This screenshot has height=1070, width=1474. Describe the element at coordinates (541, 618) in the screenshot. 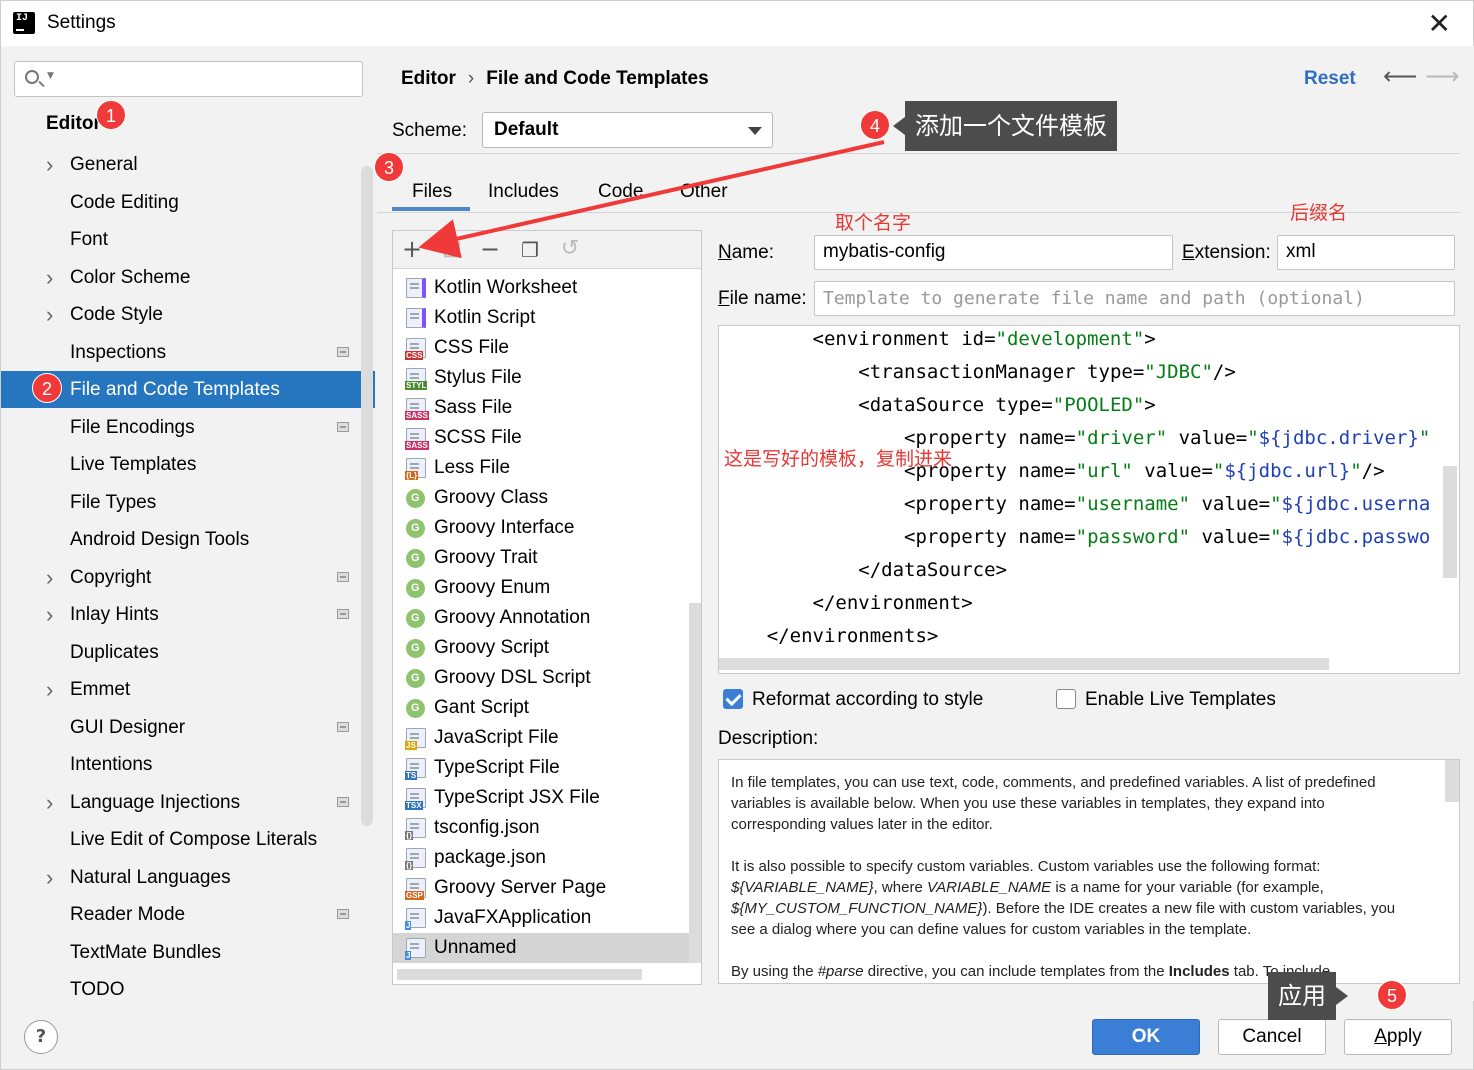

I see `template-list-item: G Groovy Annotation` at that location.